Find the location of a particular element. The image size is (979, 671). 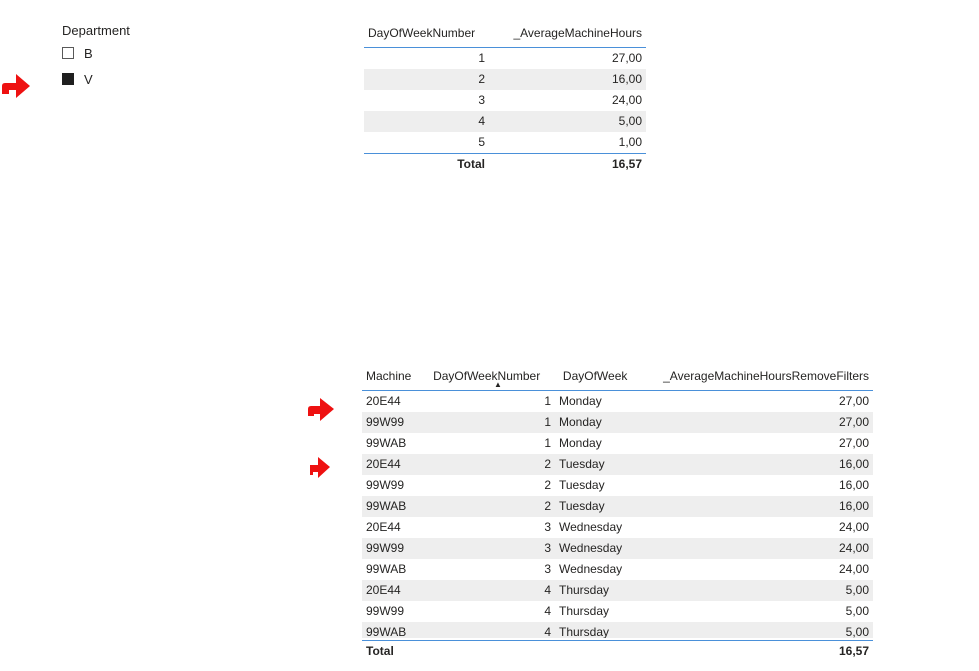

table-row: 99W99 4 Thursday 5,00 is located at coordinates (617, 611).